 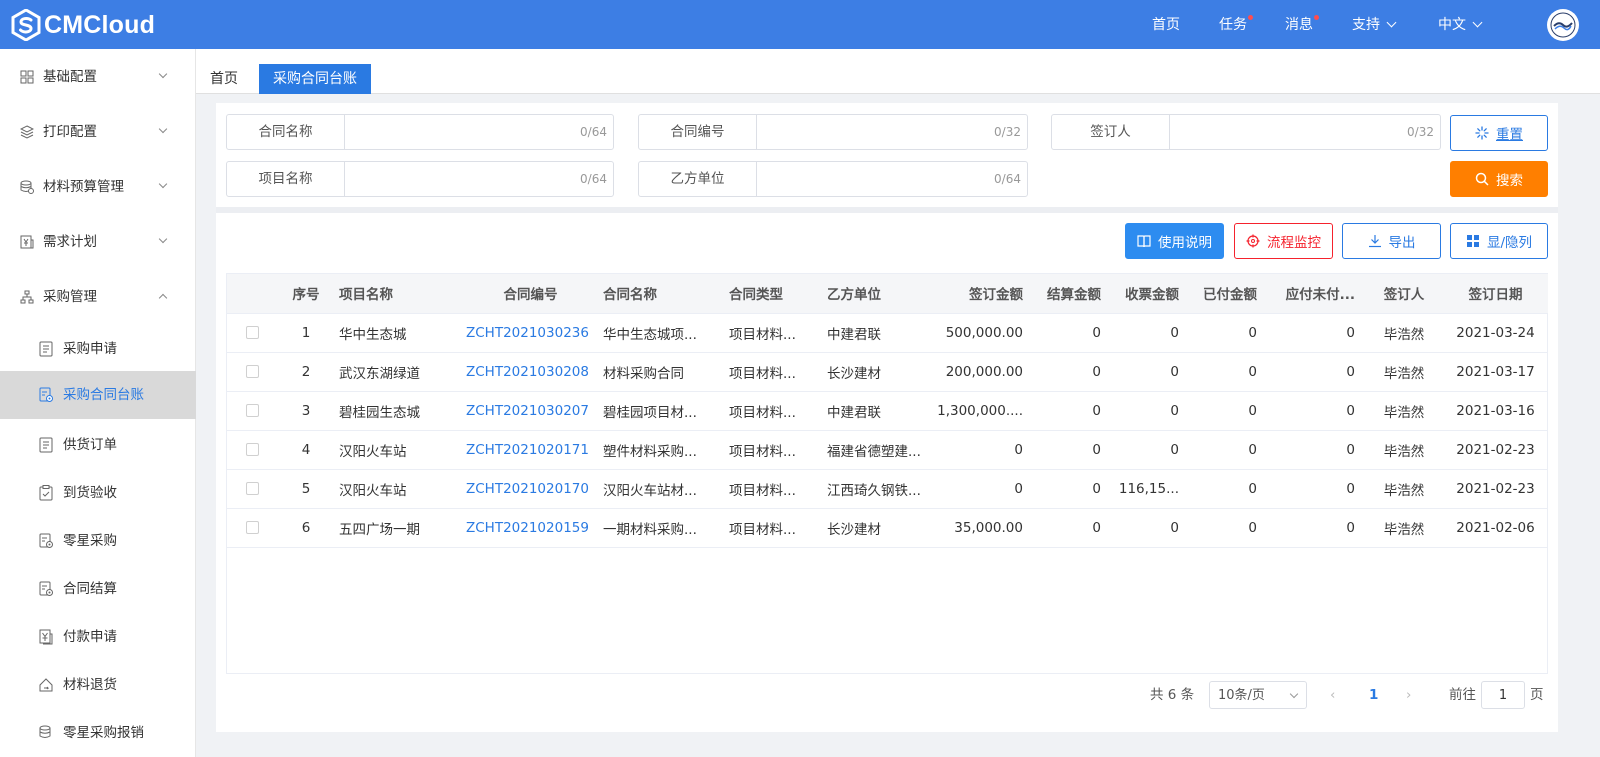 I want to click on column-header: 签订日期, so click(x=1495, y=294).